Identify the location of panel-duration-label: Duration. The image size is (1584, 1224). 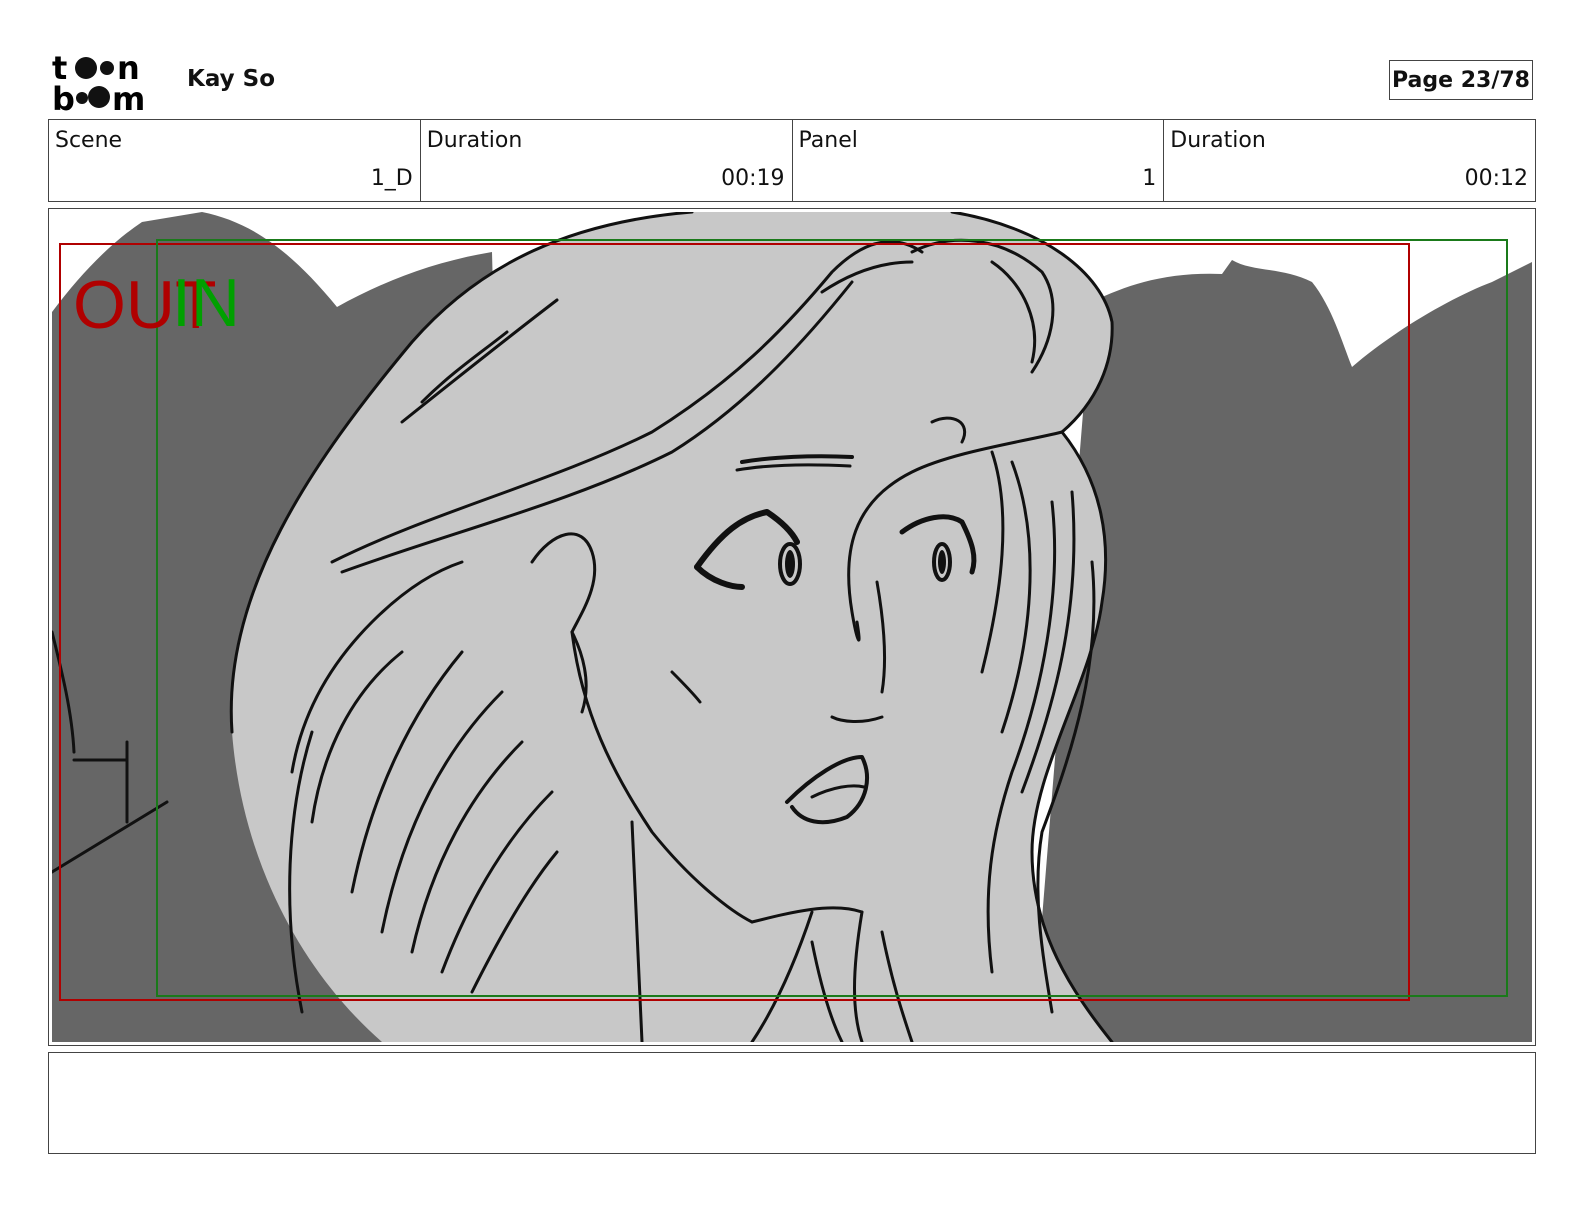
(1218, 140).